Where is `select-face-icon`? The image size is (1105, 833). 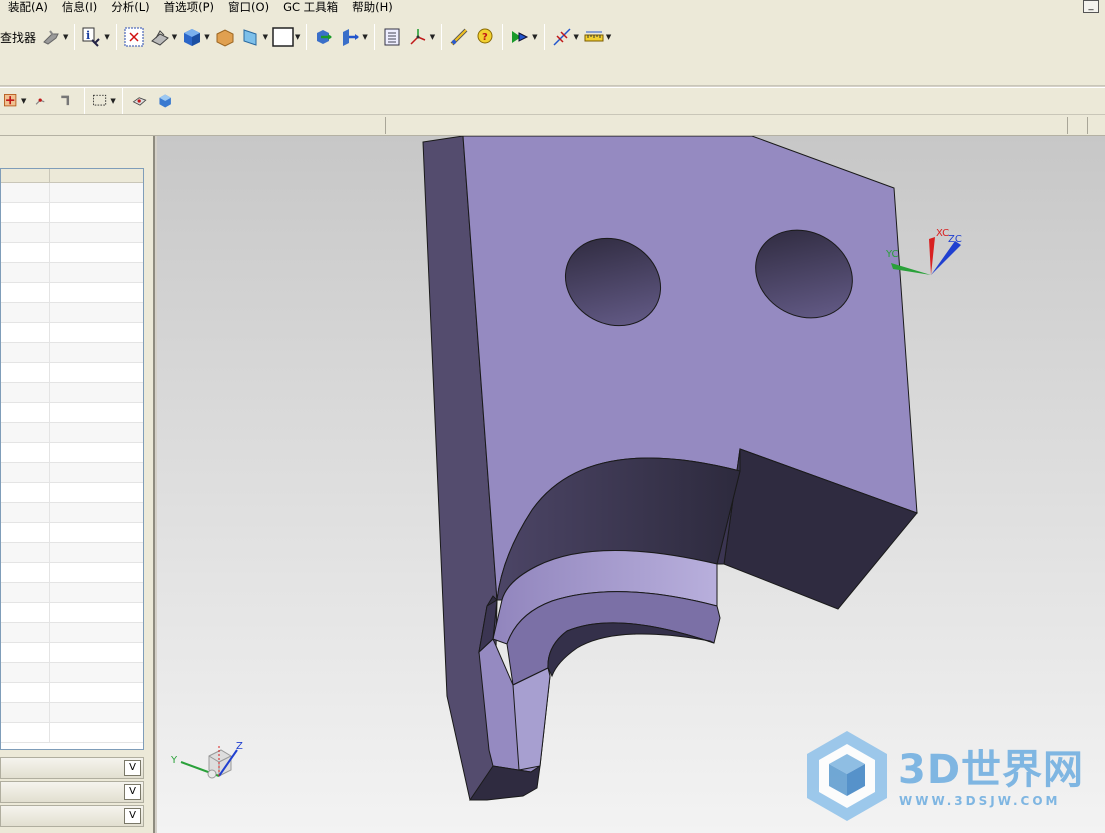
select-face-icon is located at coordinates (140, 101).